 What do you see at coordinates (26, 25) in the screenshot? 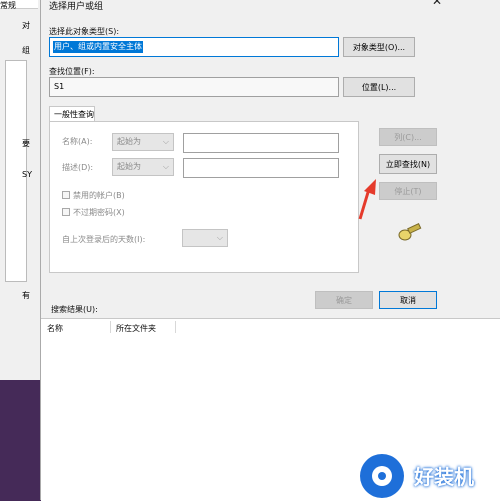
I see `bg-label-1: 对` at bounding box center [26, 25].